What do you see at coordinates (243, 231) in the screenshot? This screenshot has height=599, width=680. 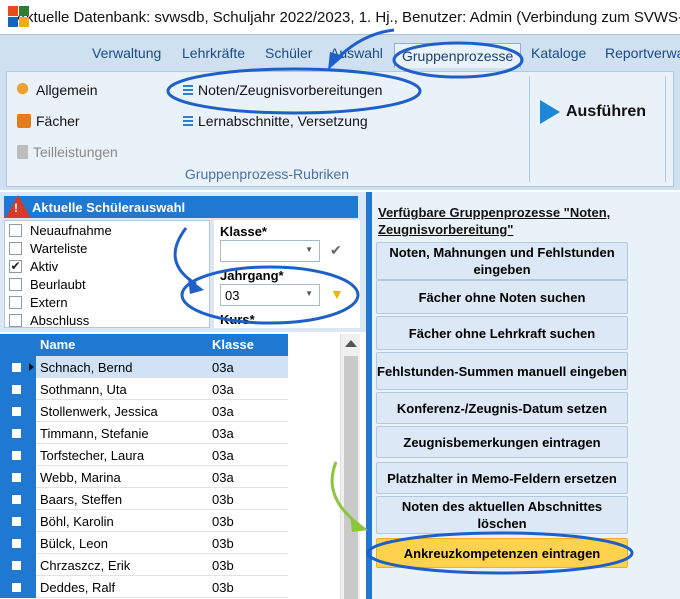 I see `klasse-label: Klasse*` at bounding box center [243, 231].